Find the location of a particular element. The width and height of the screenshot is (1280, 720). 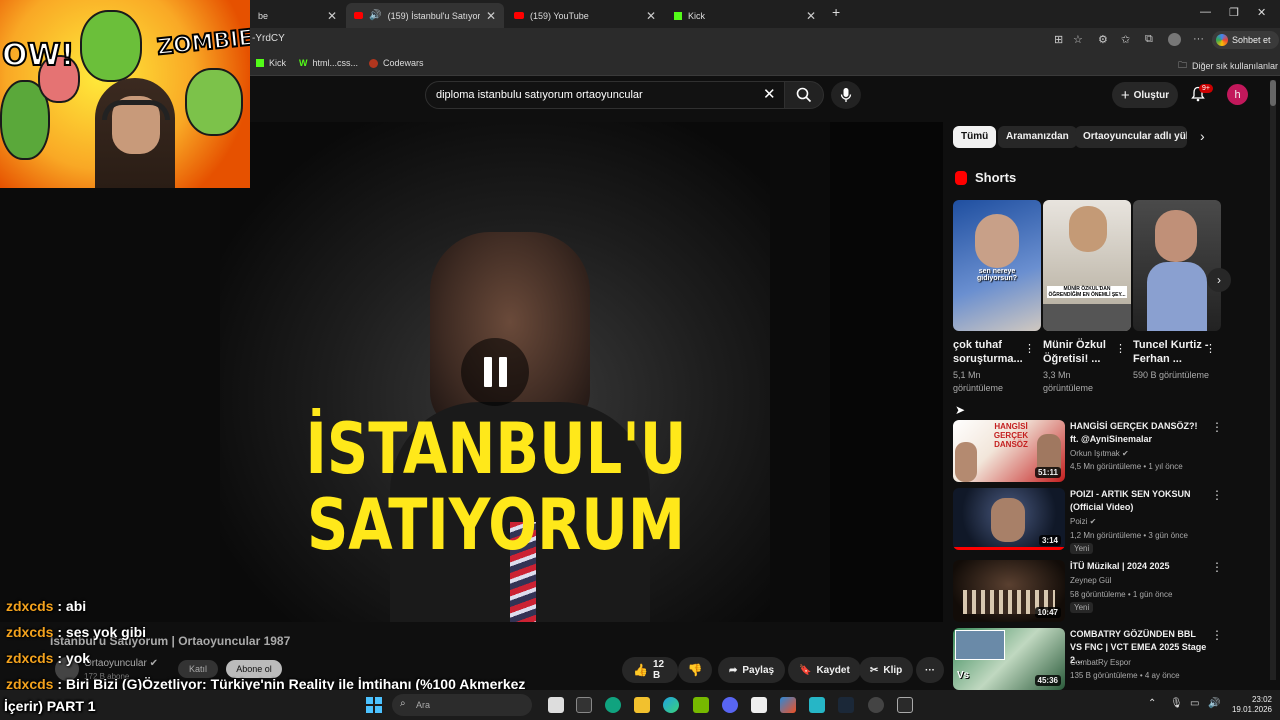

search-button is located at coordinates (804, 95).